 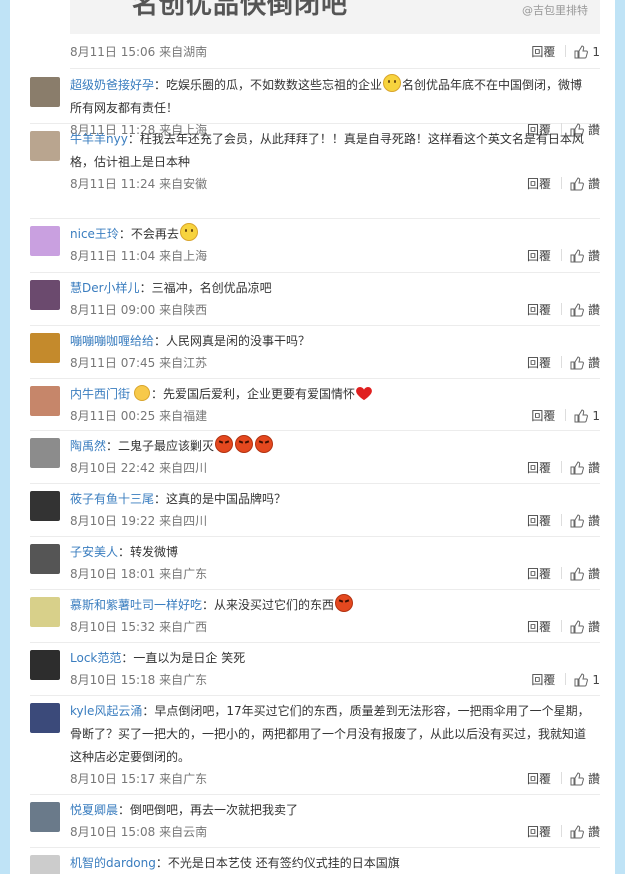 I want to click on username-link: 陶禹然, so click(x=88, y=446).